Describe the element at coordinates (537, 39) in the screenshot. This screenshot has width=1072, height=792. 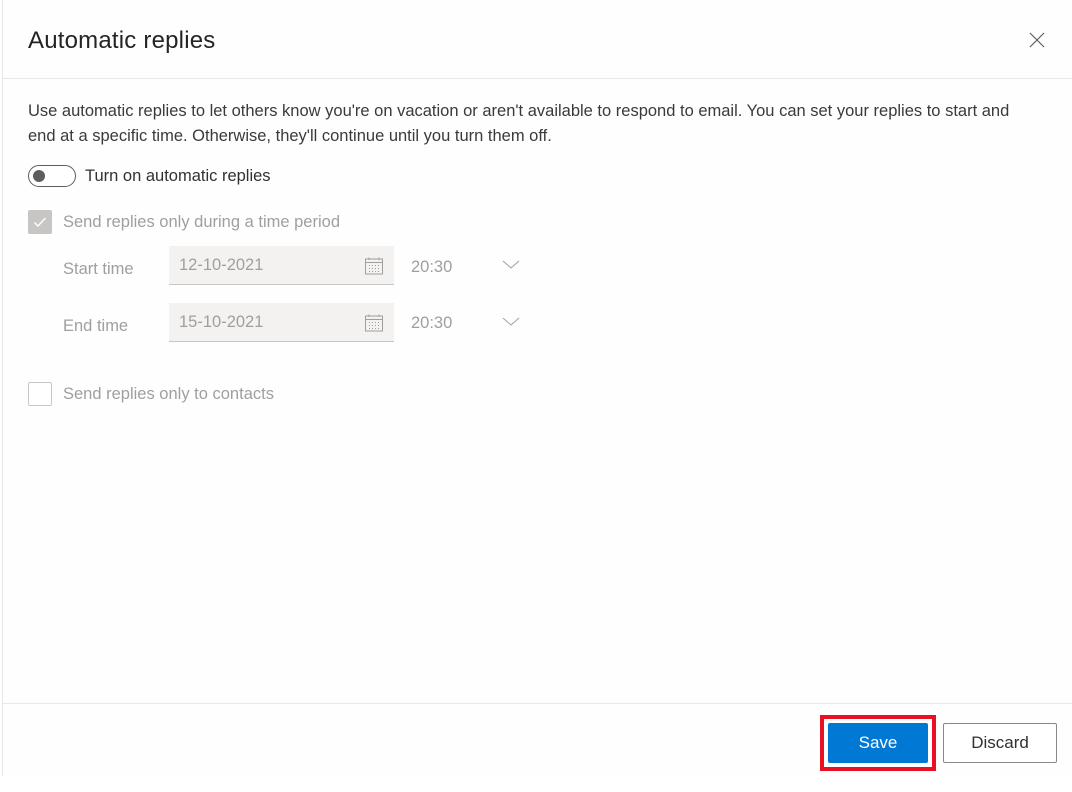
I see `dialog-header: Automatic replies` at that location.